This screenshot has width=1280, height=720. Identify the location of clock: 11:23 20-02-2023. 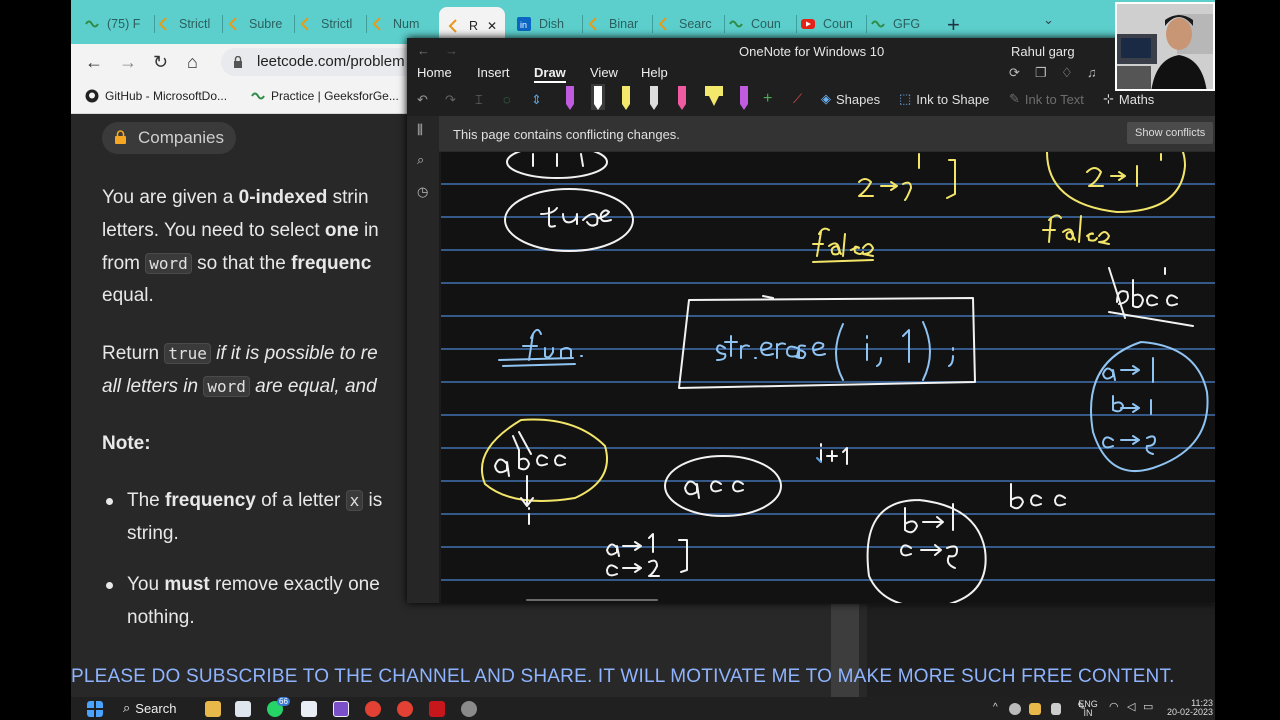
(1187, 708).